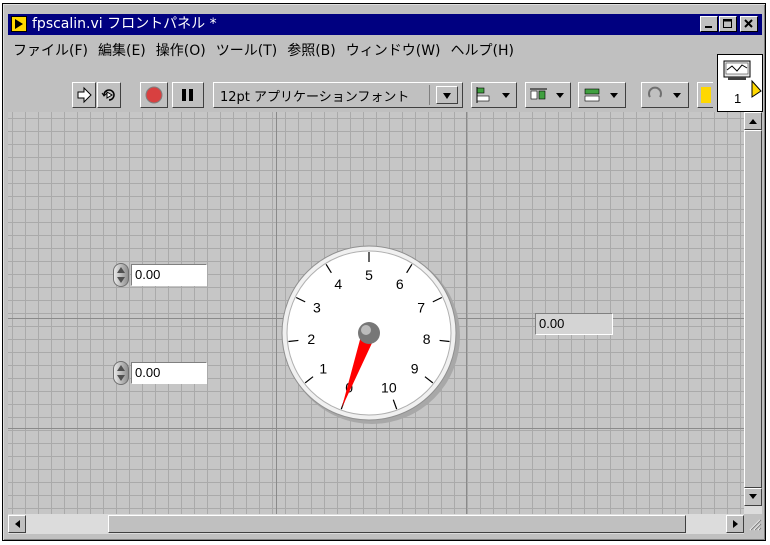  I want to click on font-select: 12pt アプリケーションフォント, so click(338, 95).